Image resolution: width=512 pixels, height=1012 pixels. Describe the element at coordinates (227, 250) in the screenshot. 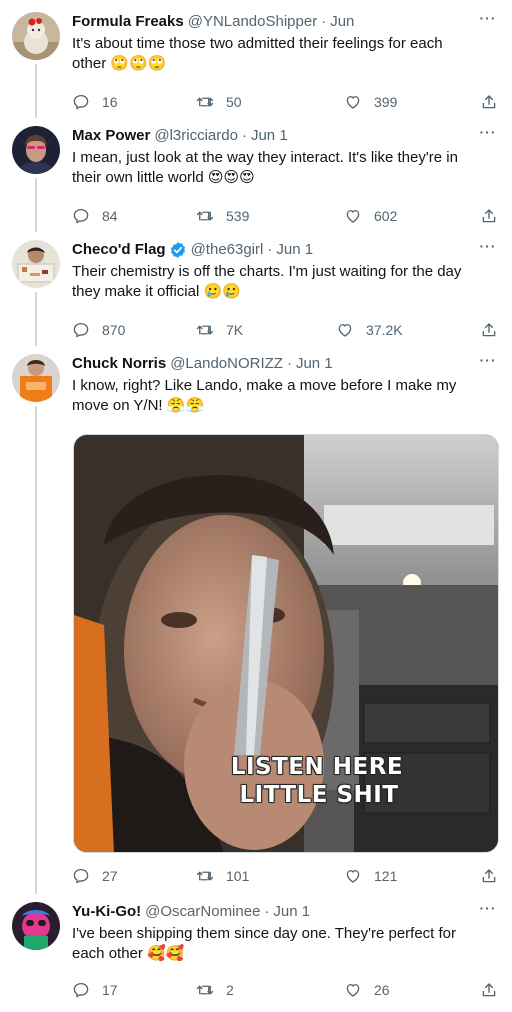

I see `user-handle: @the63girl` at that location.